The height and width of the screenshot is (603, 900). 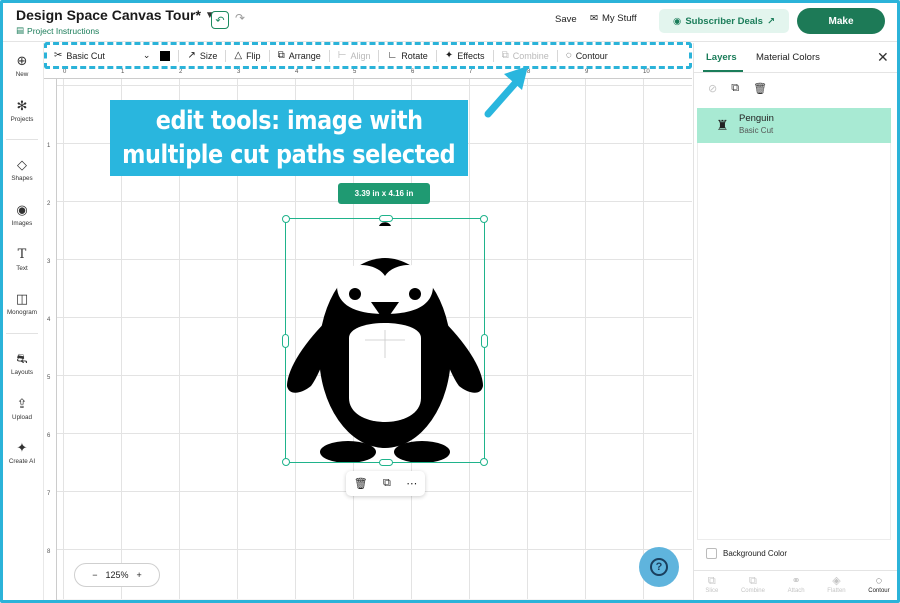 What do you see at coordinates (414, 55) in the screenshot?
I see `rotate-label: Rotate` at bounding box center [414, 55].